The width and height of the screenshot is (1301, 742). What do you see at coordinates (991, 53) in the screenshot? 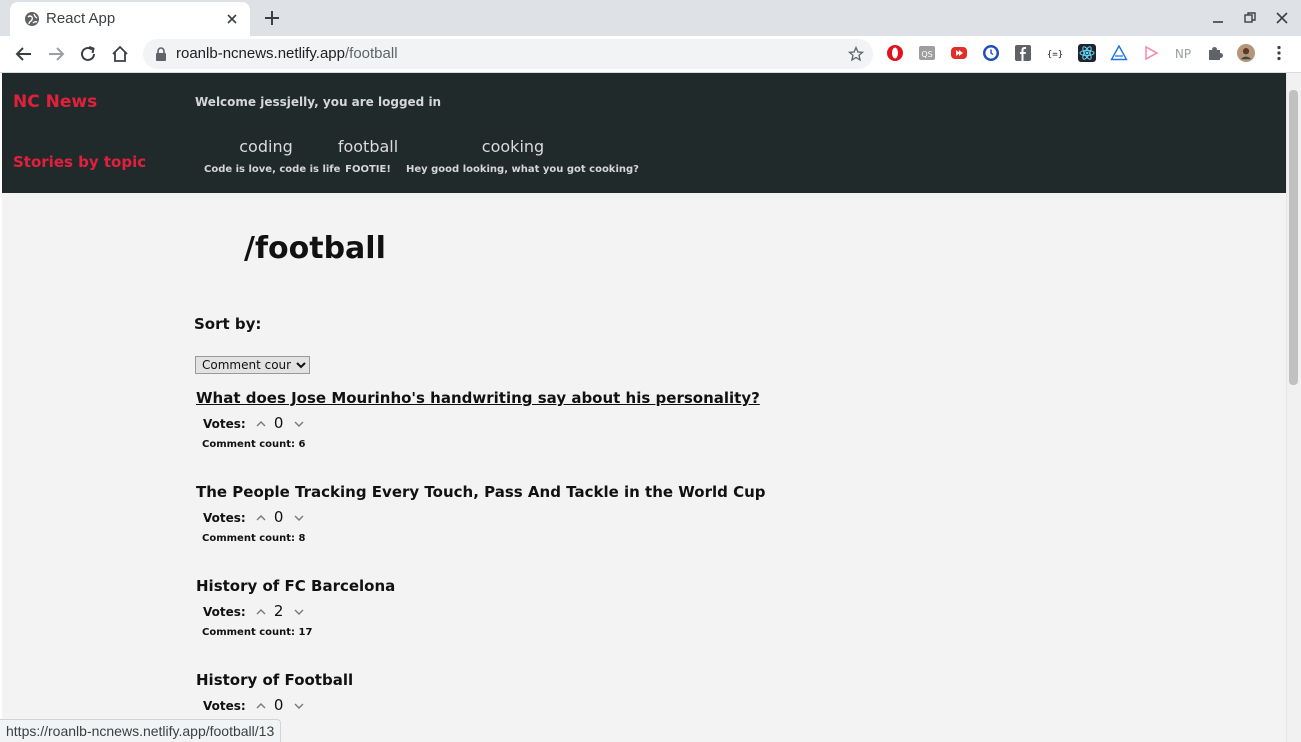
I see `clock-extension-icon` at bounding box center [991, 53].